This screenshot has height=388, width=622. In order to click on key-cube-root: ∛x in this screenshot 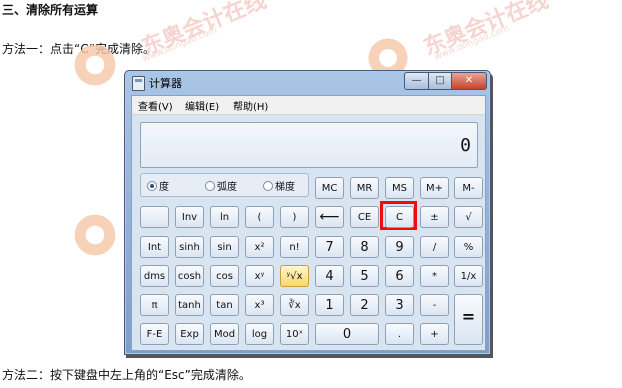, I will do `click(294, 305)`.